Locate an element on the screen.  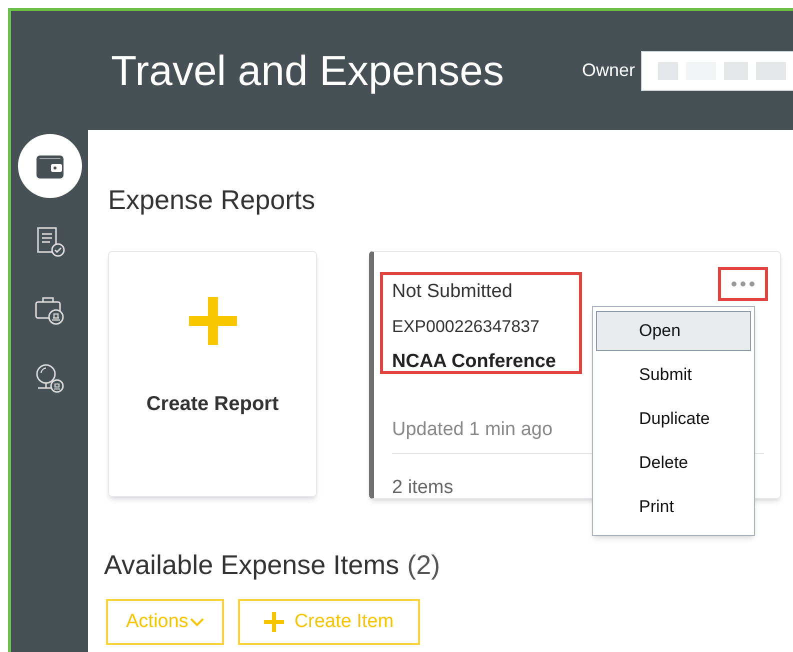
menu-item: Duplicate is located at coordinates (673, 419).